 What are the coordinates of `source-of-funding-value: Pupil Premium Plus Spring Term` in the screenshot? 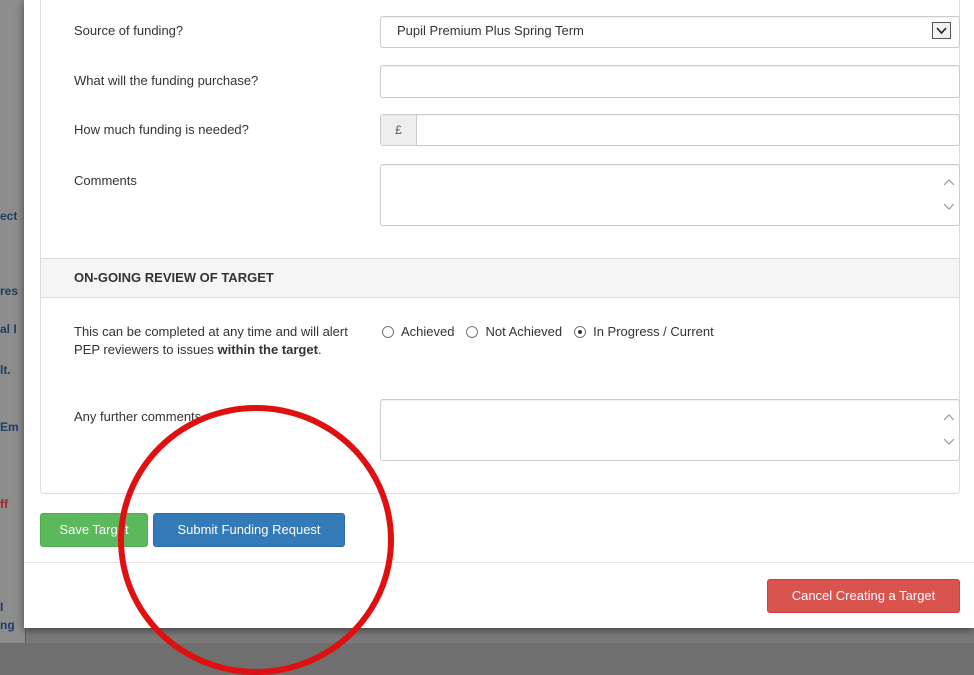 It's located at (490, 30).